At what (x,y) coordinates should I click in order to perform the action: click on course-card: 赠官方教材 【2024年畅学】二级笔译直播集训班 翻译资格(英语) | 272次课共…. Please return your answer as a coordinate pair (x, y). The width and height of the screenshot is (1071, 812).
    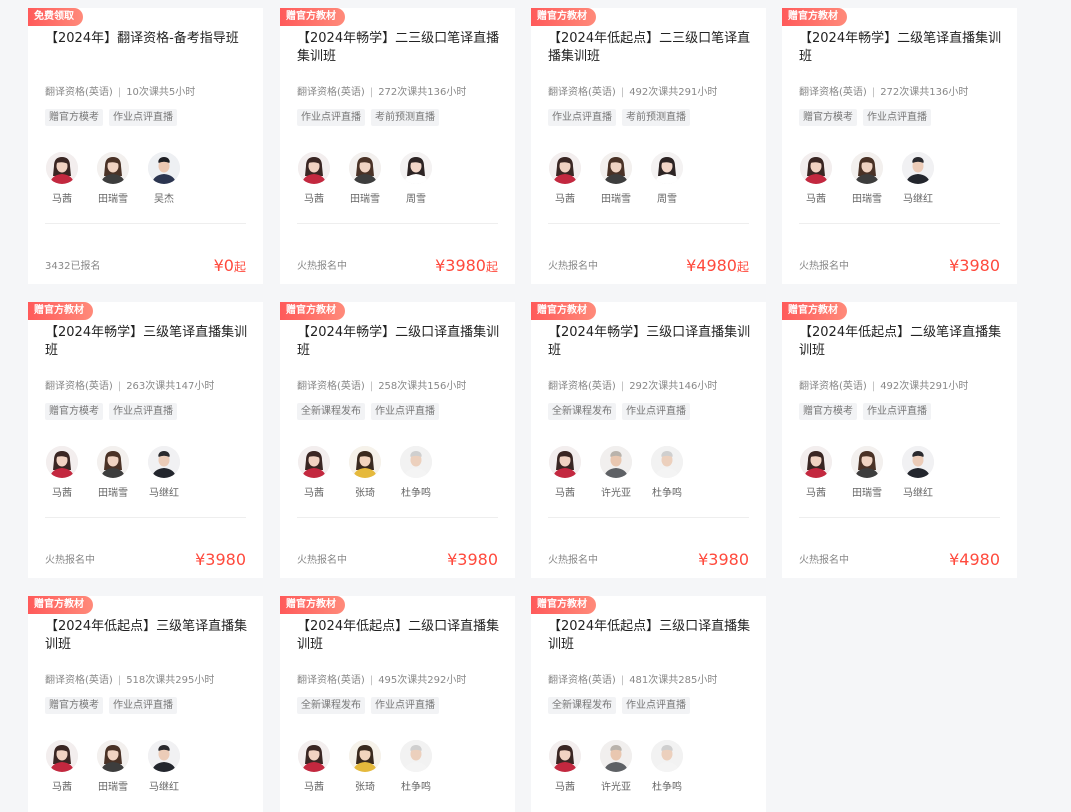
    Looking at the image, I should click on (899, 146).